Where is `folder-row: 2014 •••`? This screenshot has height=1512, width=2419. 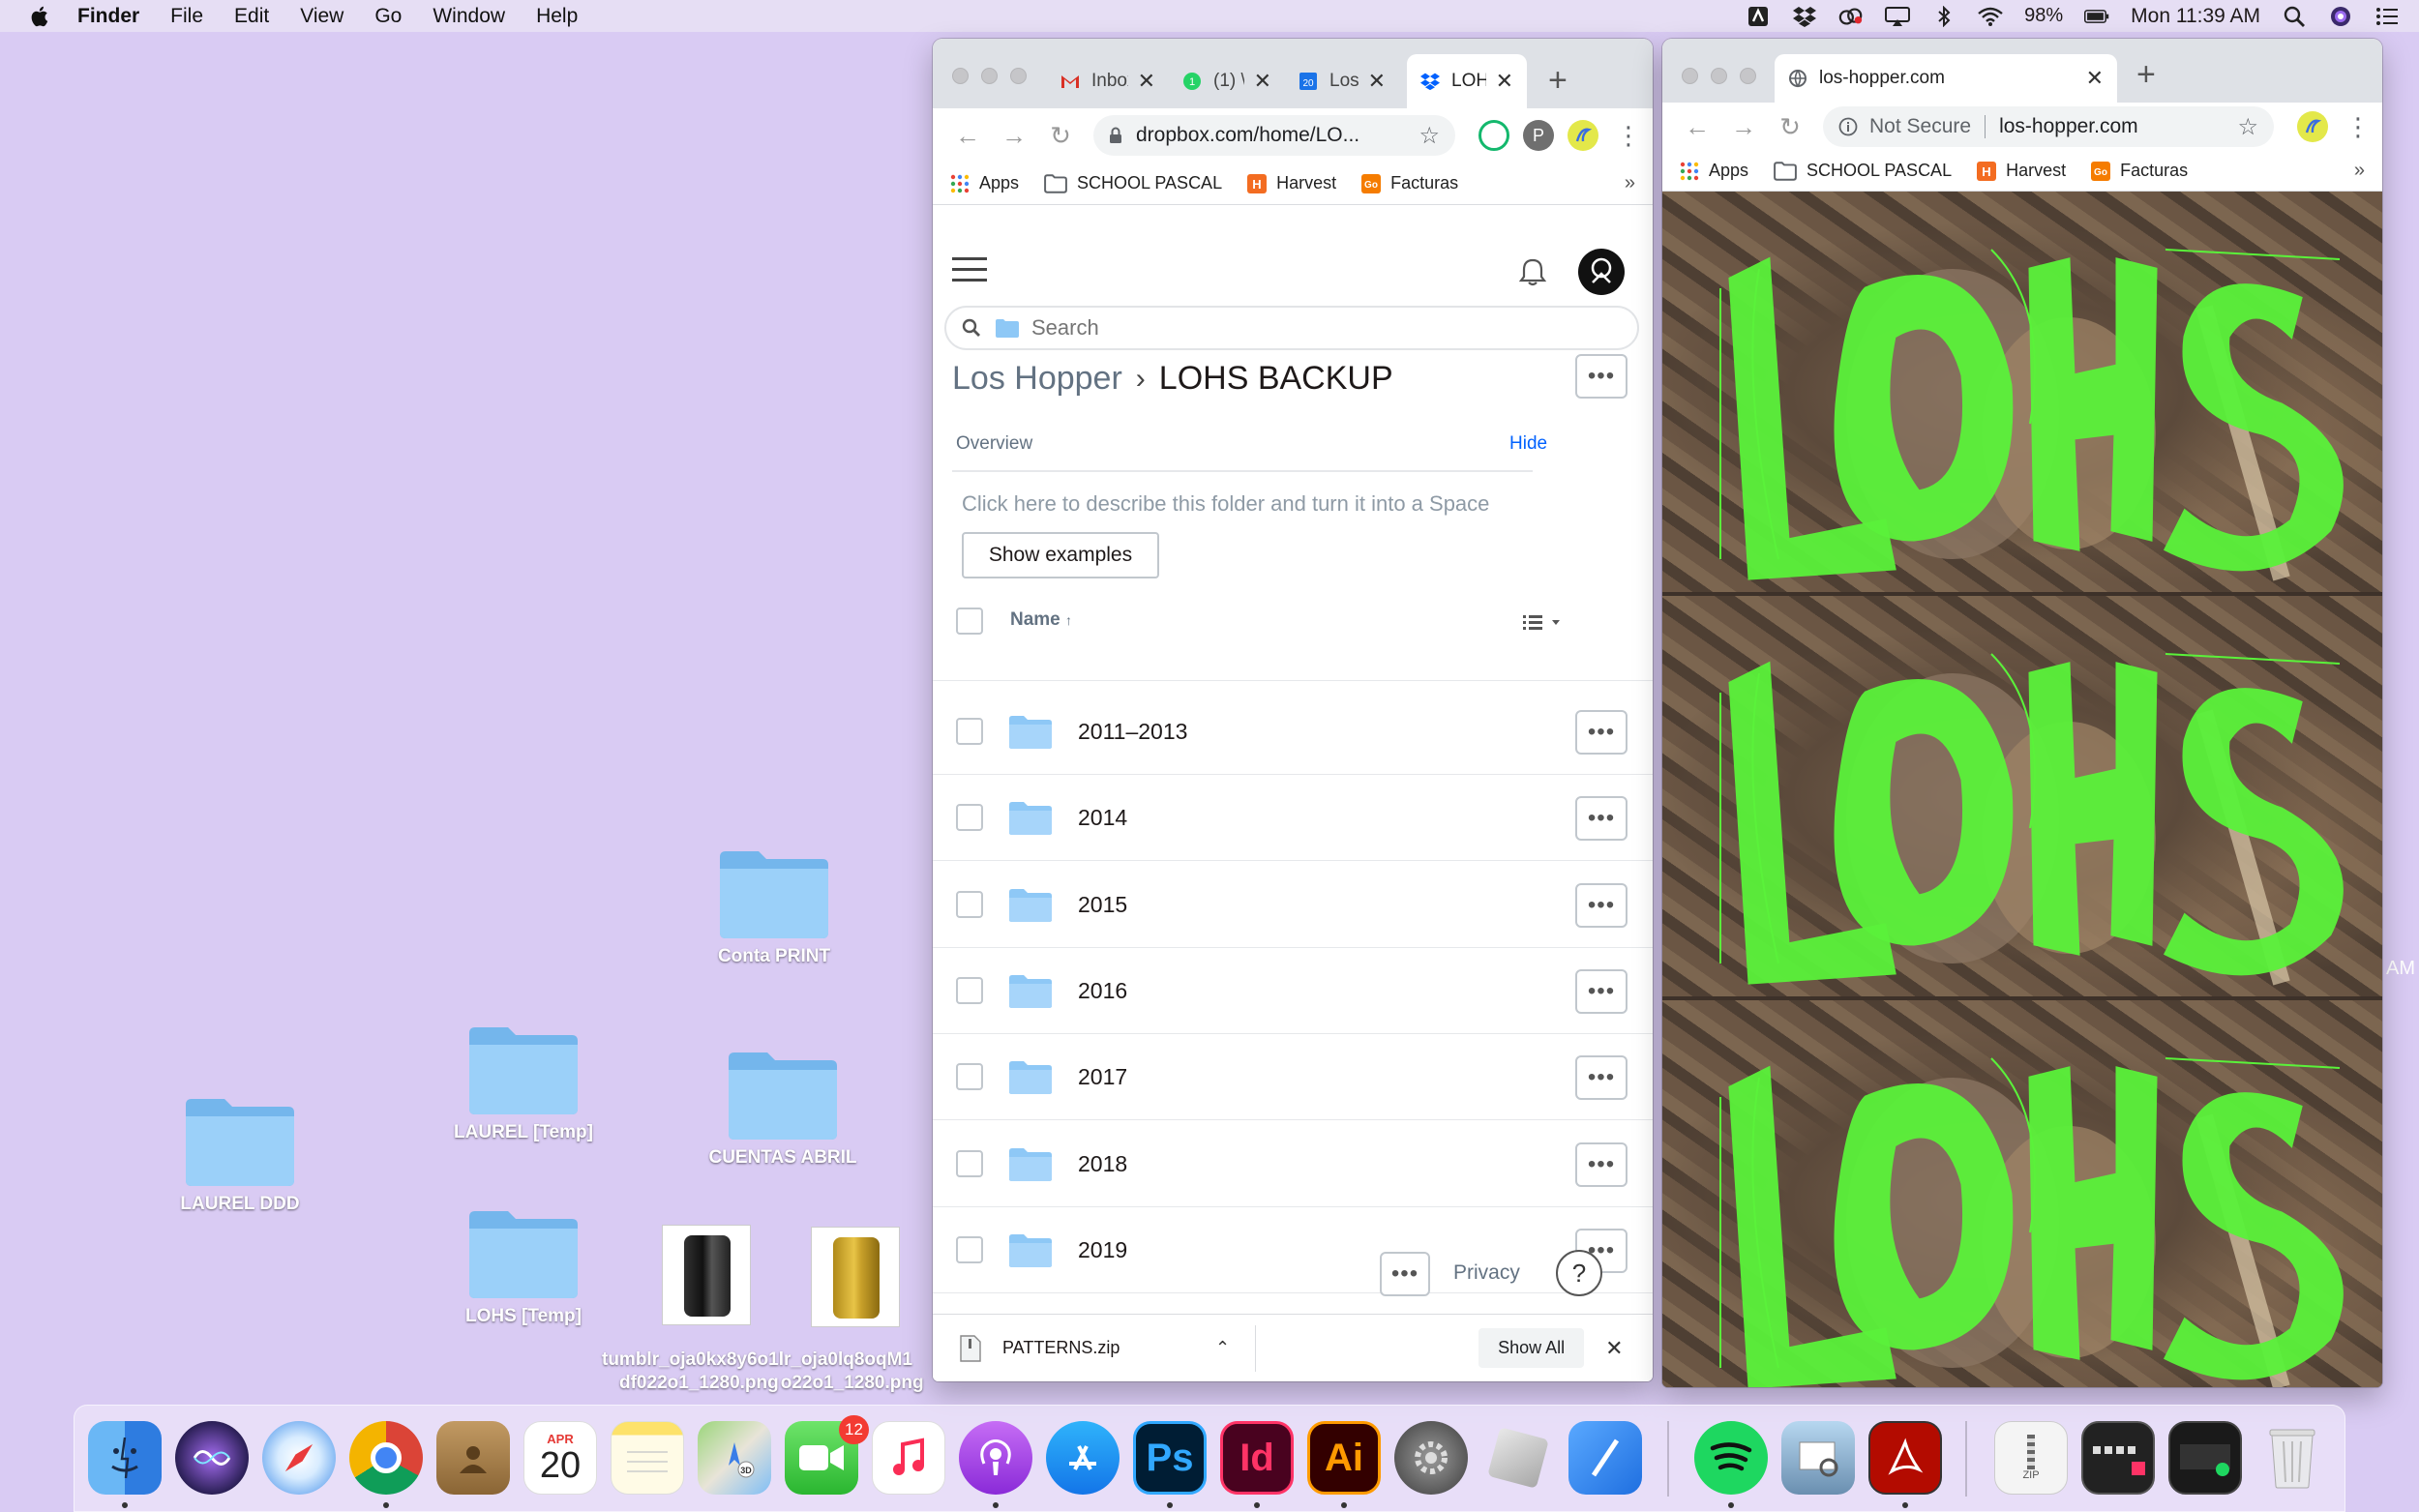
folder-row: 2014 ••• is located at coordinates (1293, 818).